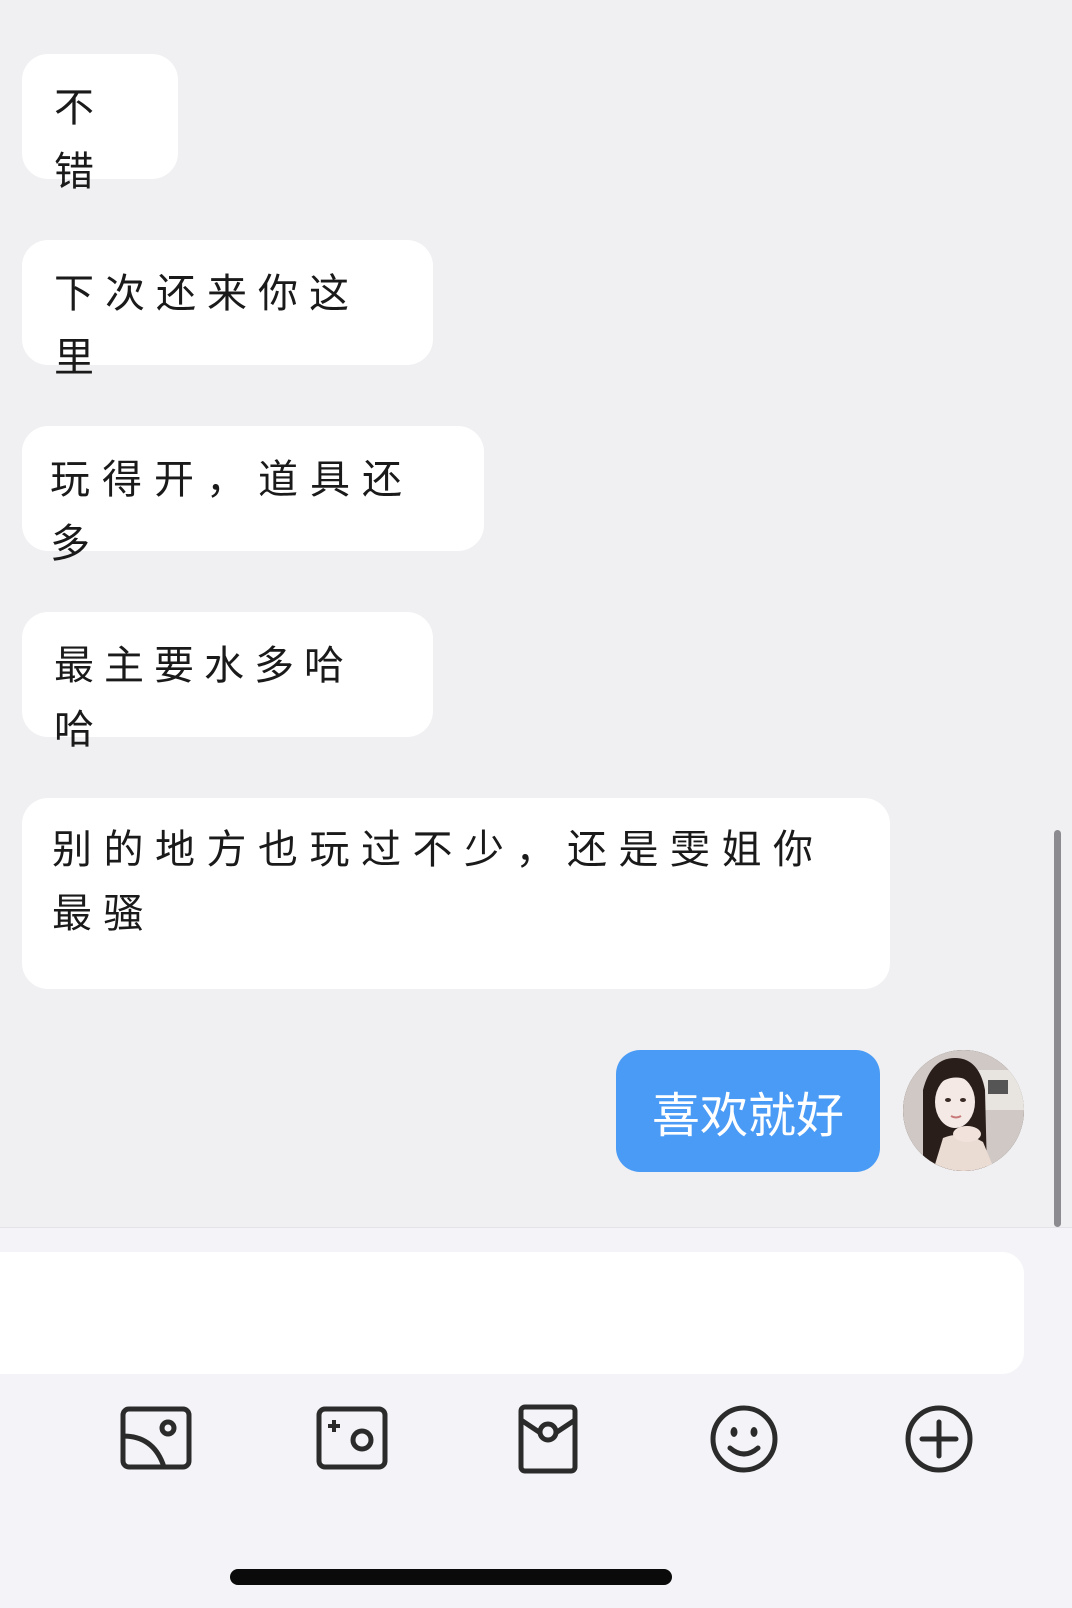  I want to click on red-packet-button, so click(548, 1439).